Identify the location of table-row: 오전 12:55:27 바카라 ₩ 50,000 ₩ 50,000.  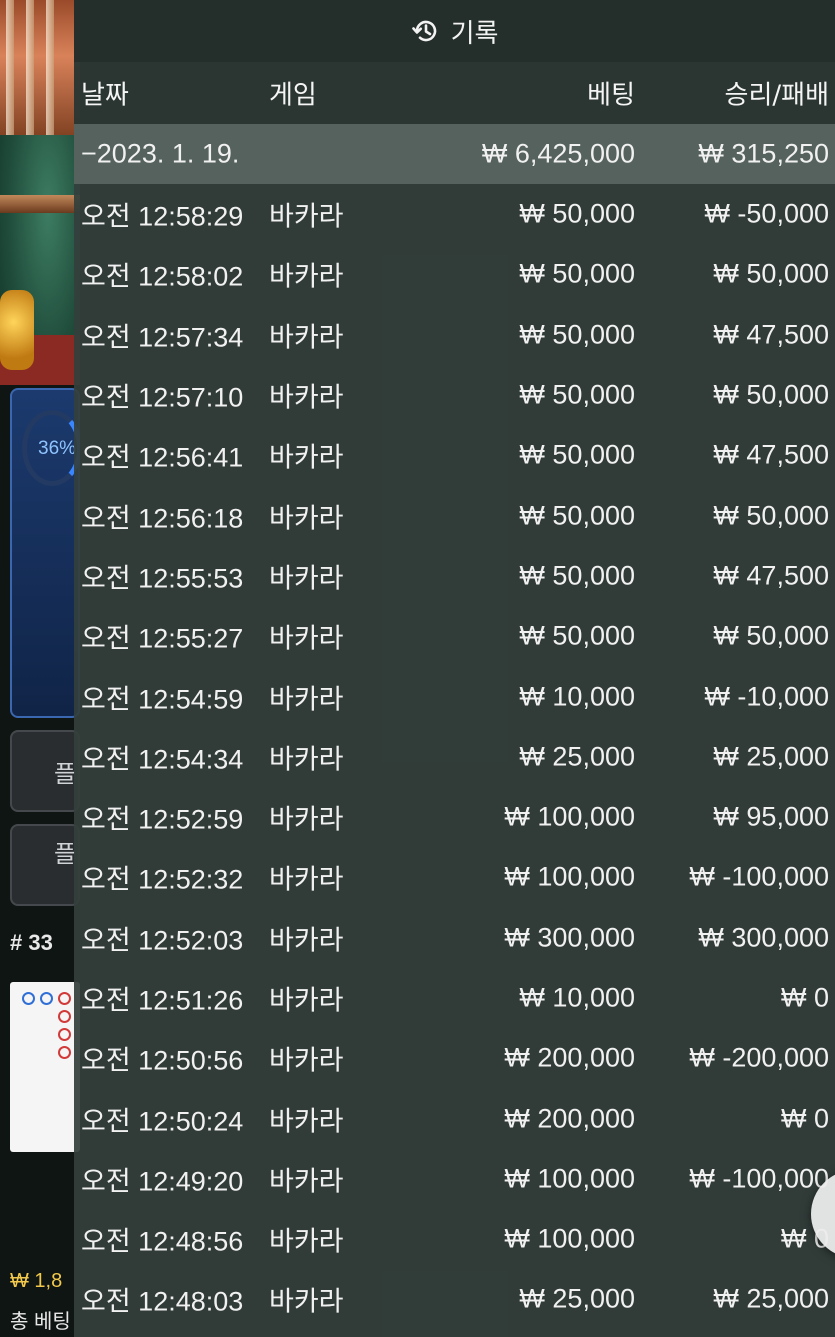
(454, 636).